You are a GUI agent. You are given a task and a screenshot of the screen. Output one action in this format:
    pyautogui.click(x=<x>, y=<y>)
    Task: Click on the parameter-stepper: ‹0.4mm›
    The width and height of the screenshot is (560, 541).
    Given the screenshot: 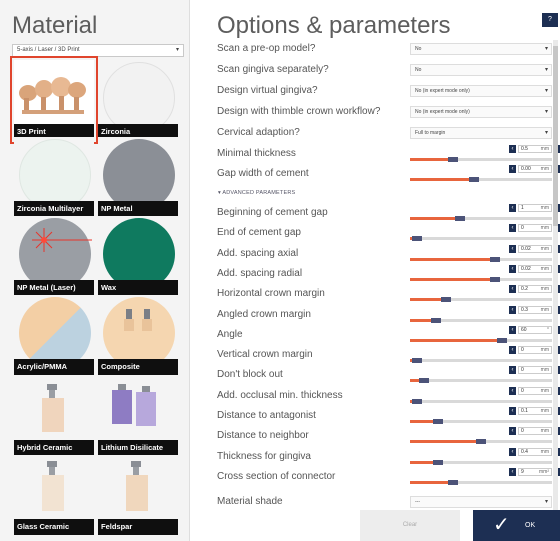 What is the action you would take?
    pyautogui.click(x=534, y=452)
    